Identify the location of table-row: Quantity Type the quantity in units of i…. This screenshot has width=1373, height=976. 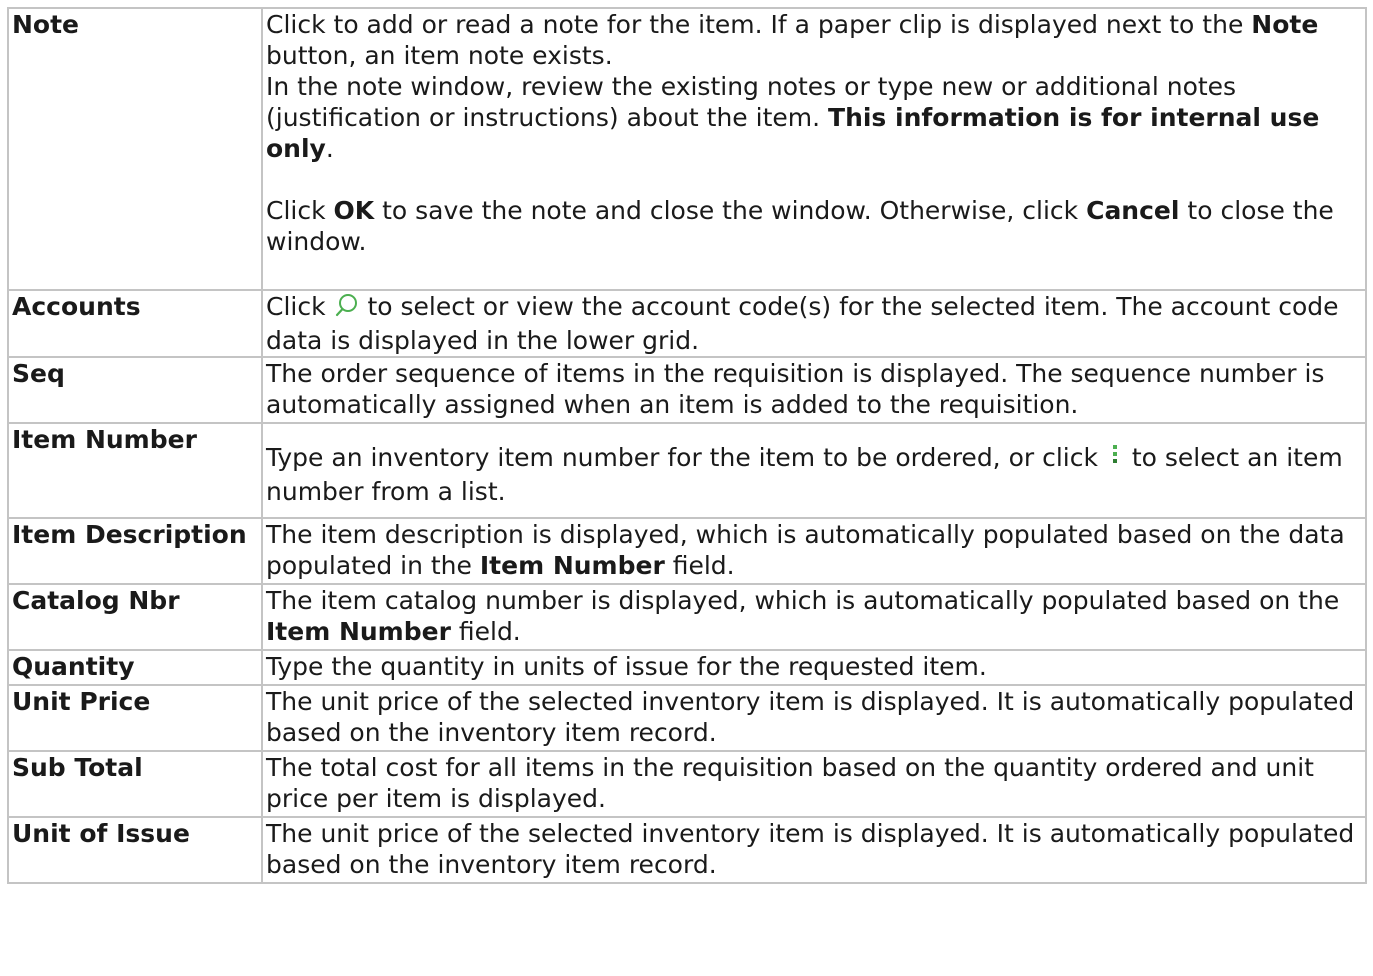
(687, 667).